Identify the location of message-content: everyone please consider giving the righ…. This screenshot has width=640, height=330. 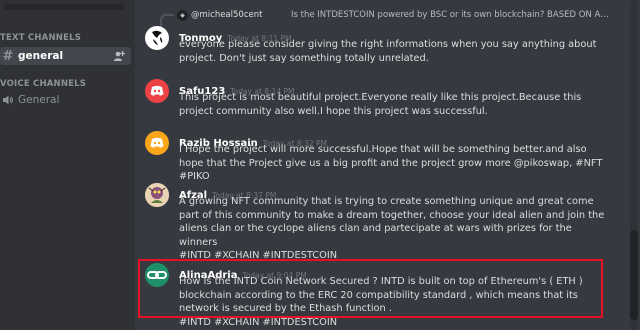
(388, 51).